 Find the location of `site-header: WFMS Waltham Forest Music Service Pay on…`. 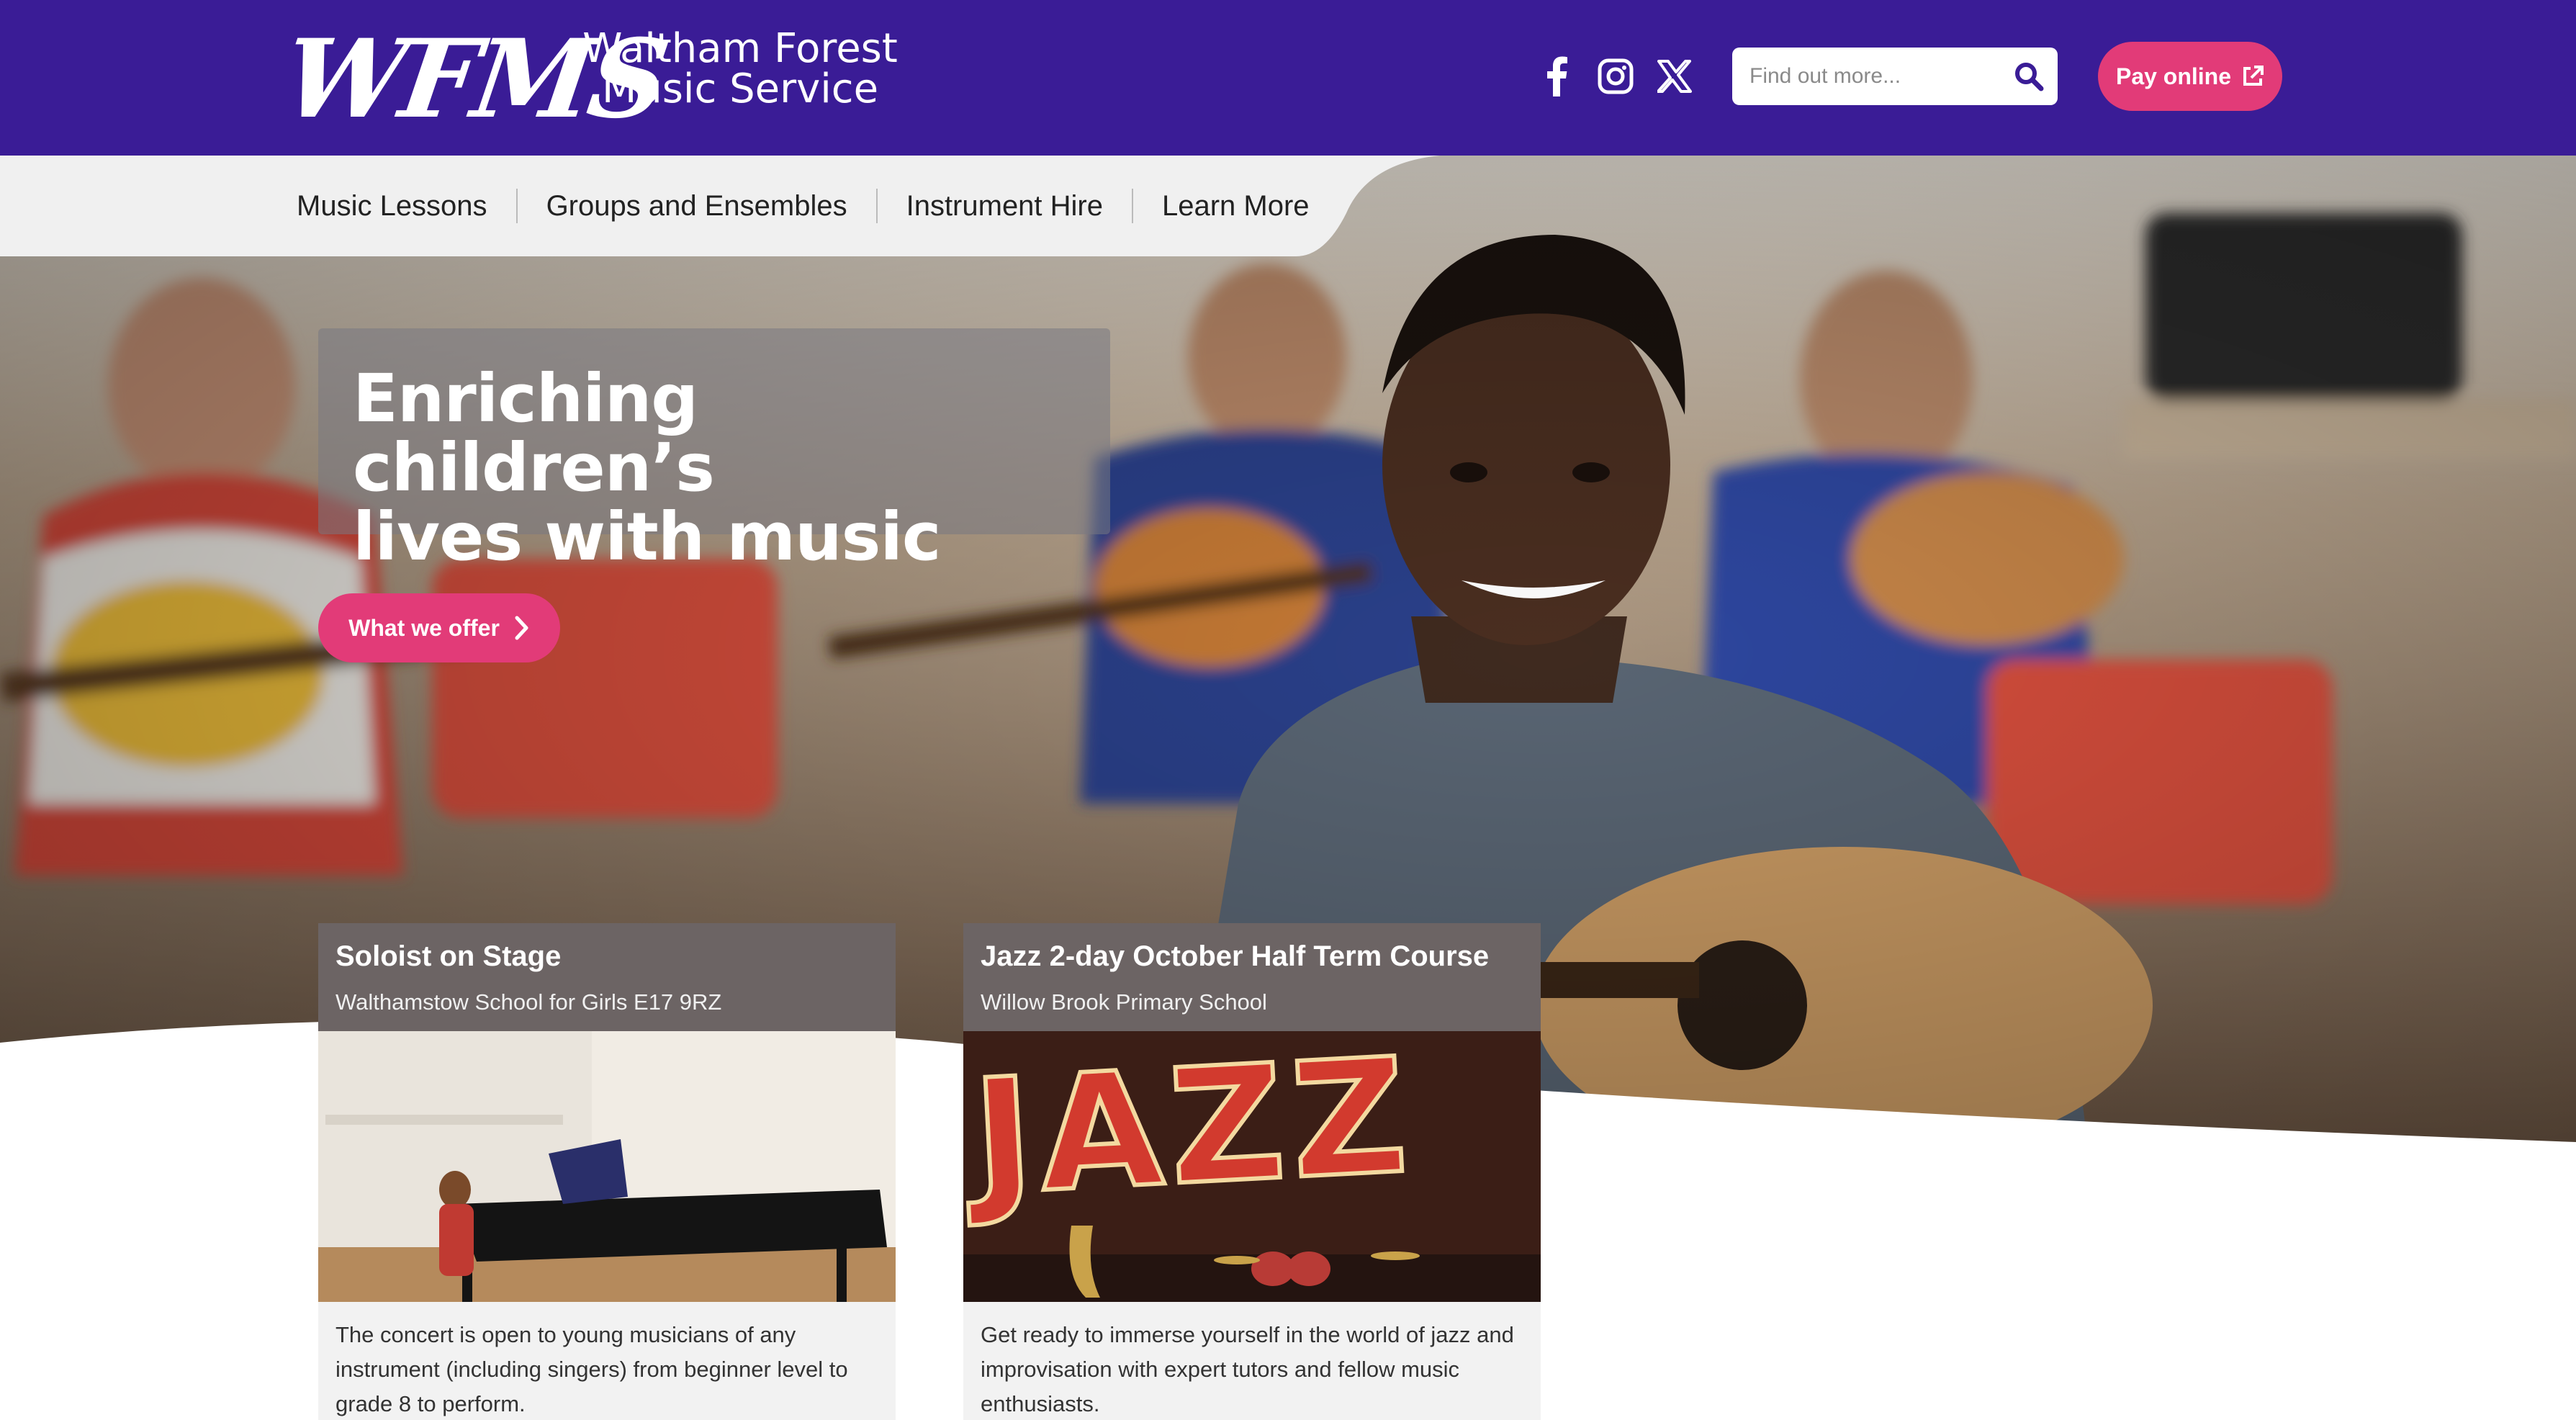

site-header: WFMS Waltham Forest Music Service Pay on… is located at coordinates (1288, 78).